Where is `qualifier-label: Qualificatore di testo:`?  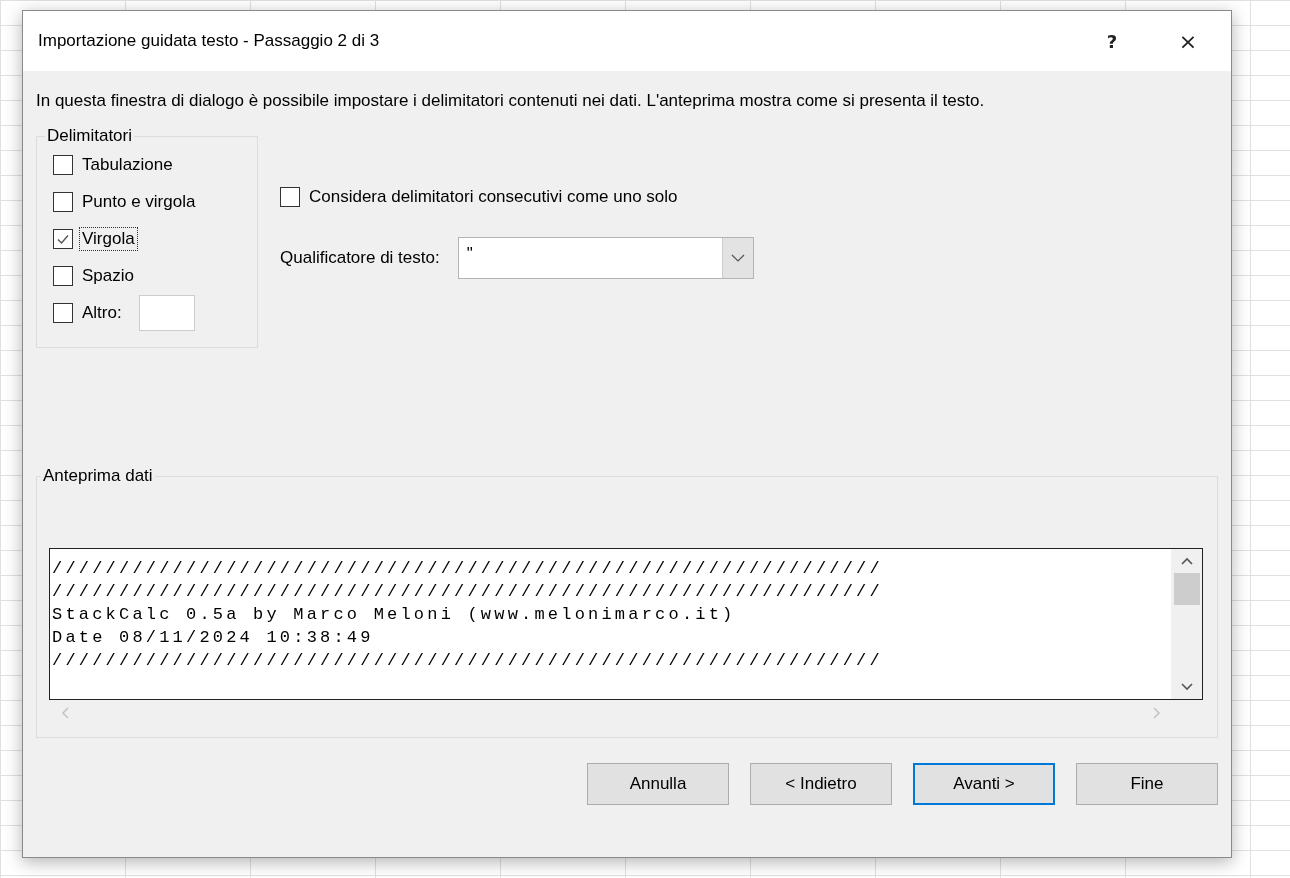
qualifier-label: Qualificatore di testo: is located at coordinates (360, 258).